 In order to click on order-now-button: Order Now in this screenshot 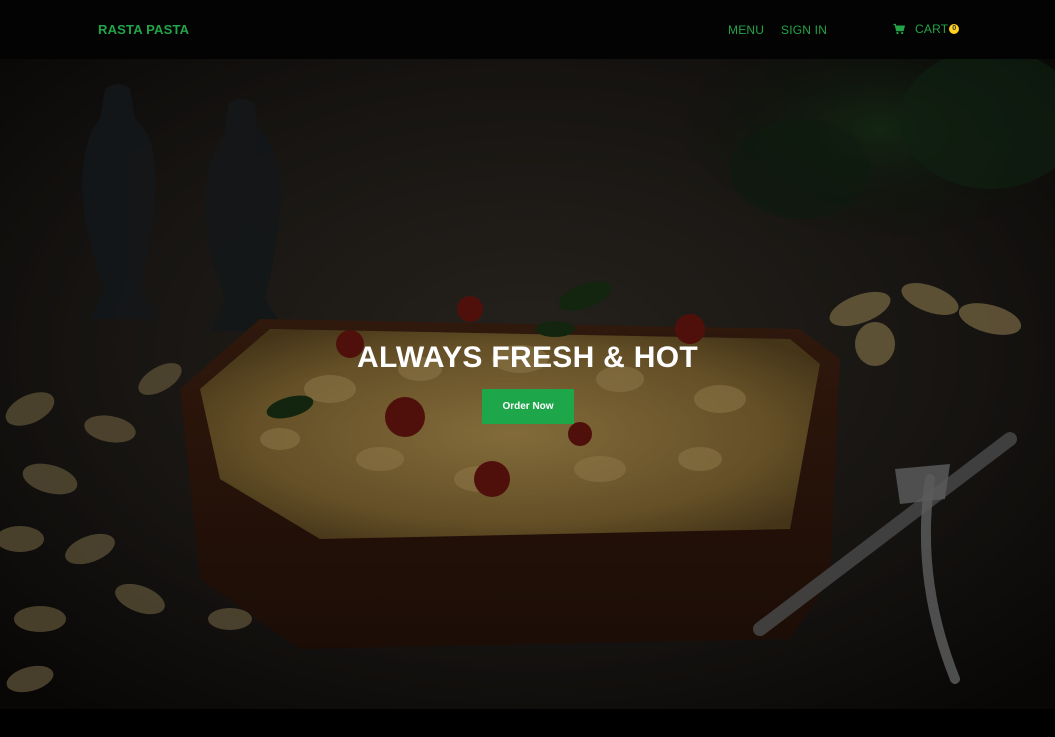, I will do `click(528, 406)`.